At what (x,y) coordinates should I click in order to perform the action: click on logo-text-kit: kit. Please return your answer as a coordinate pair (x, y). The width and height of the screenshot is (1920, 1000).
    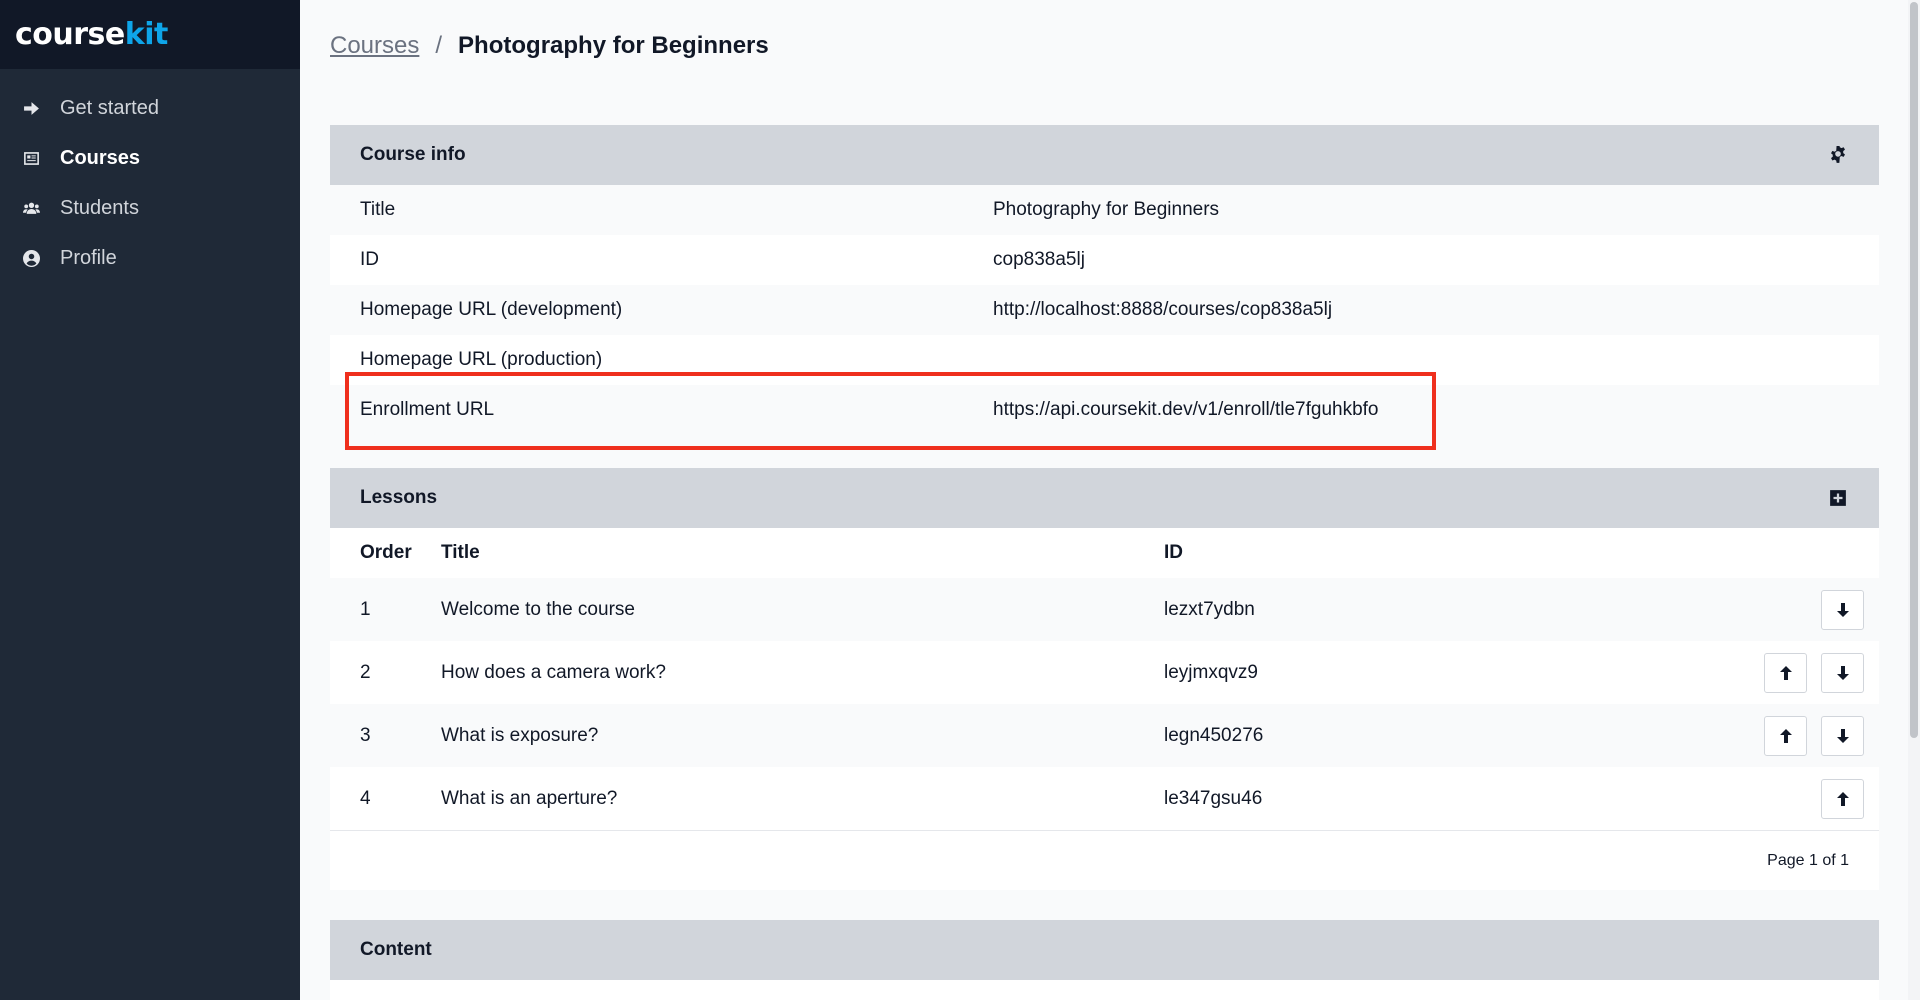
    Looking at the image, I should click on (146, 34).